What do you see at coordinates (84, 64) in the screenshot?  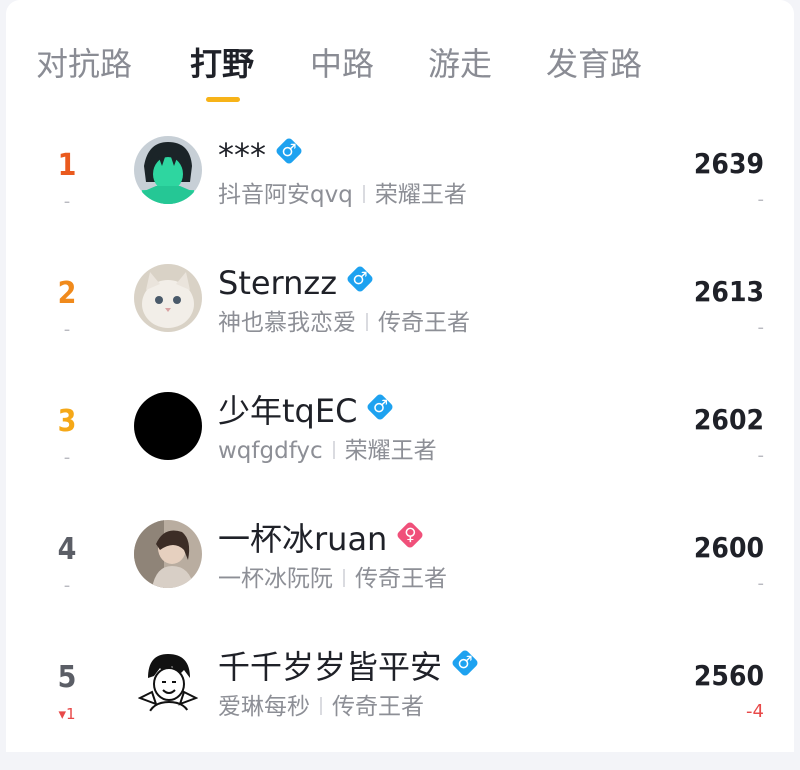 I see `tab-top-lane: 对抗路` at bounding box center [84, 64].